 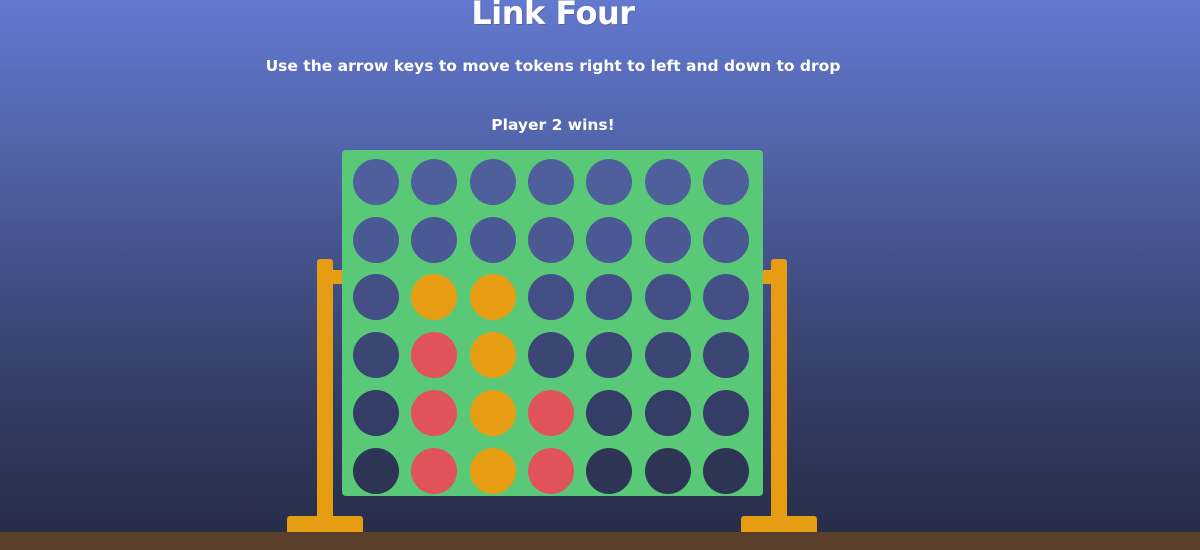 I want to click on empty-slot-r3-c5, so click(x=668, y=355).